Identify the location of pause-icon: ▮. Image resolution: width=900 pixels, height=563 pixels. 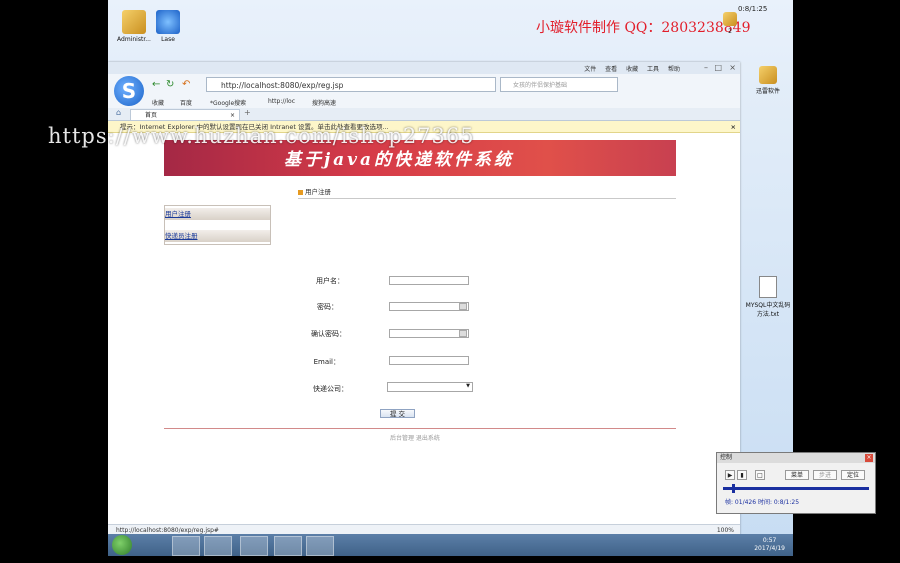
(742, 475).